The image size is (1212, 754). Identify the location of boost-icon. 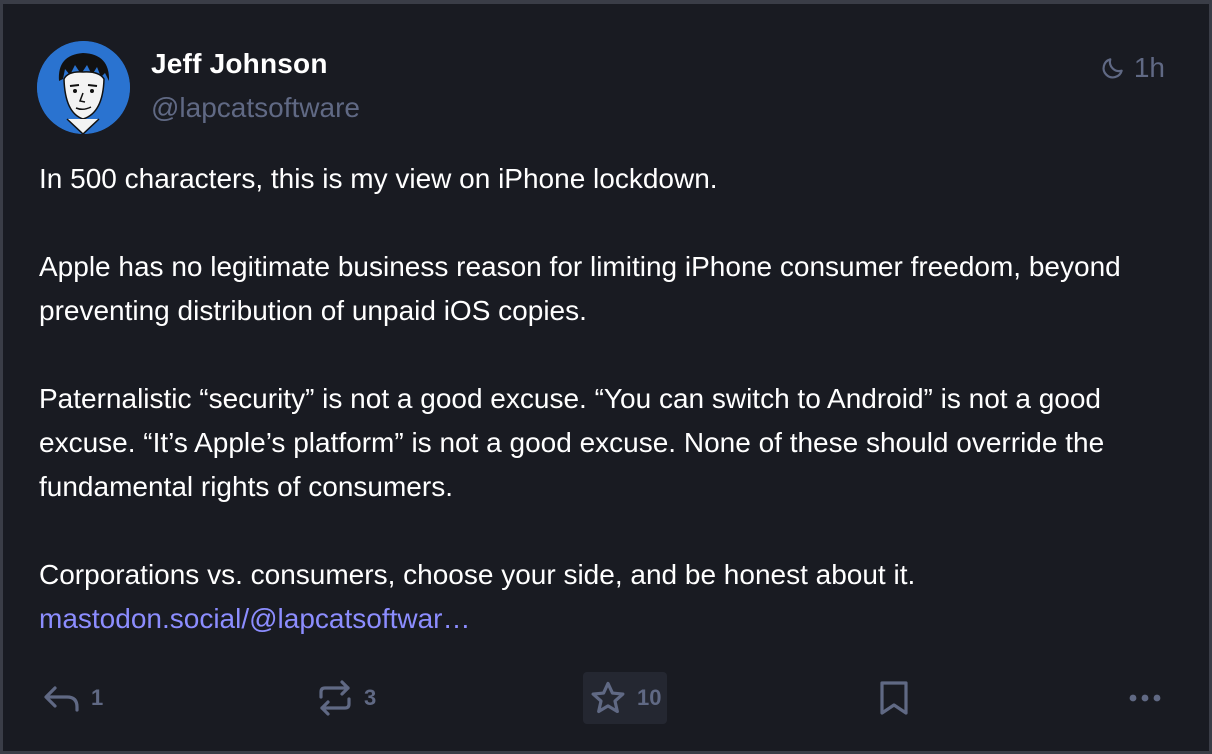
(335, 698).